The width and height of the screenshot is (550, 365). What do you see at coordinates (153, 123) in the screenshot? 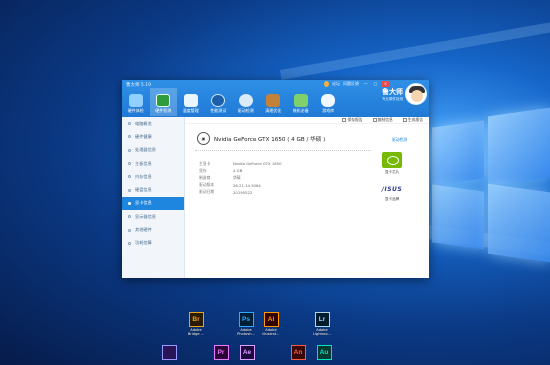
I see `sidebar-item-overview: 电脑概览` at bounding box center [153, 123].